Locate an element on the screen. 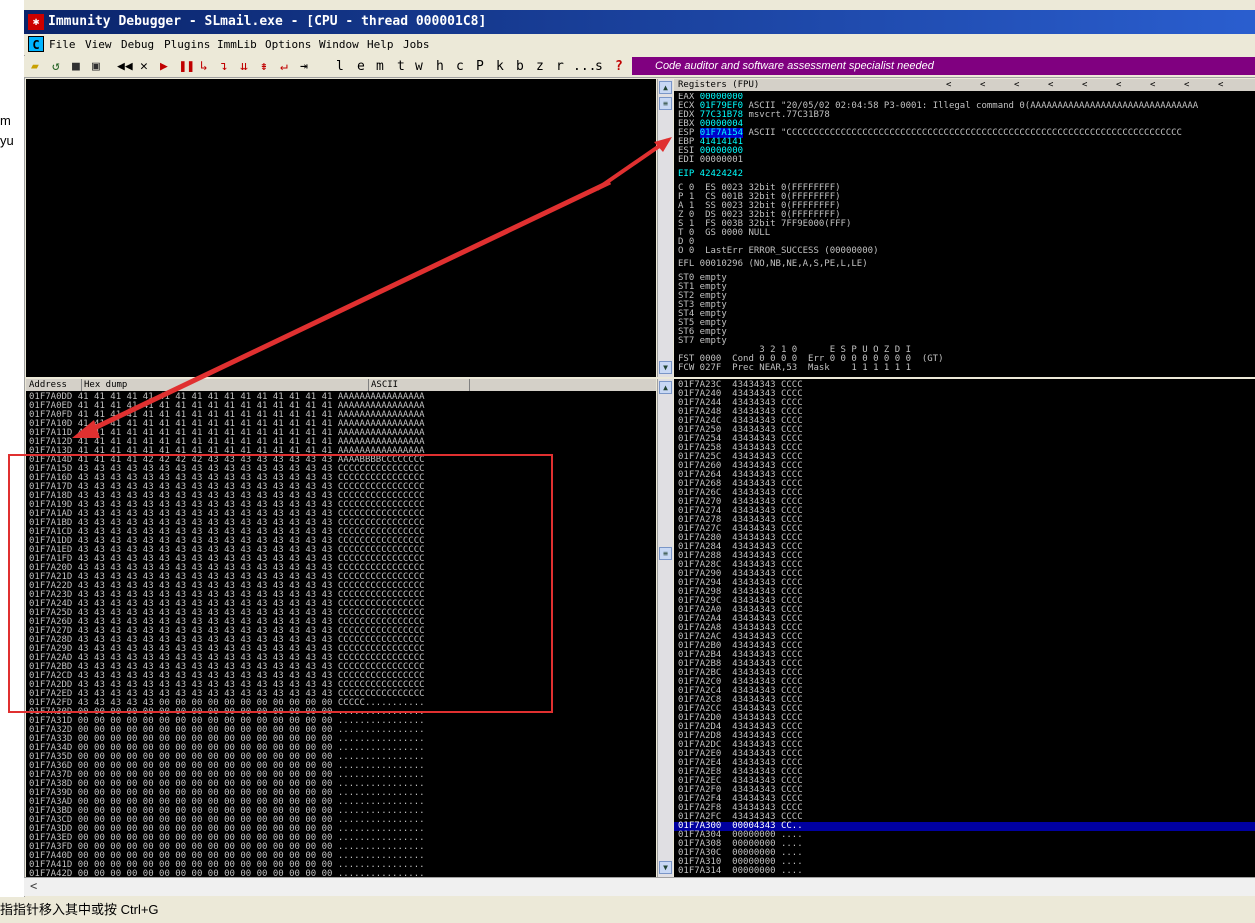 This screenshot has height=923, width=1255. disassembly-scrollbar: ▲ ≡ ▼ is located at coordinates (665, 228).